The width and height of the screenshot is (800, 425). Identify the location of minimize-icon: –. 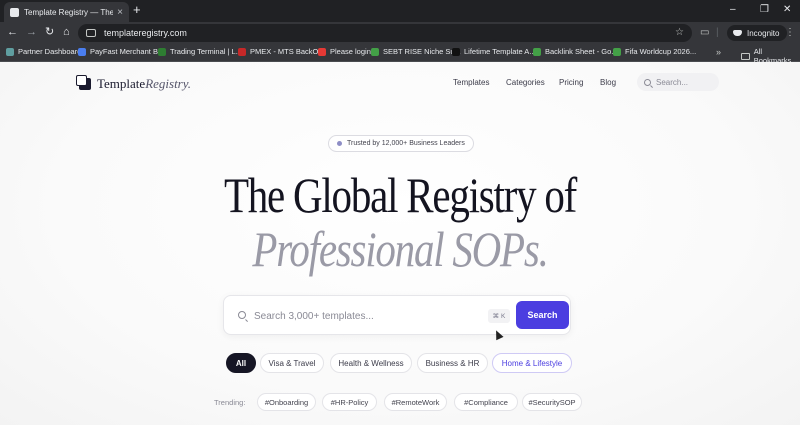
(733, 10).